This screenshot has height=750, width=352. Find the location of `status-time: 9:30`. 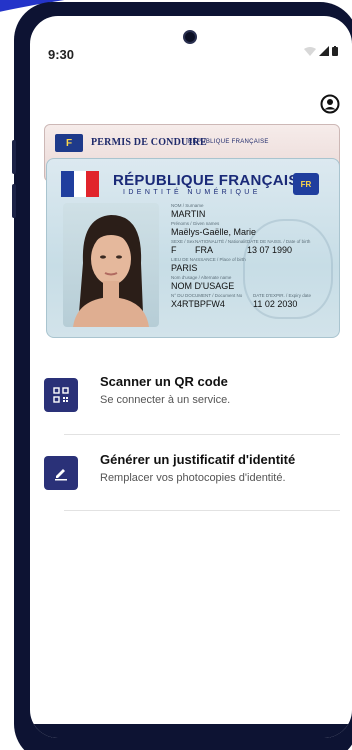

status-time: 9:30 is located at coordinates (61, 54).